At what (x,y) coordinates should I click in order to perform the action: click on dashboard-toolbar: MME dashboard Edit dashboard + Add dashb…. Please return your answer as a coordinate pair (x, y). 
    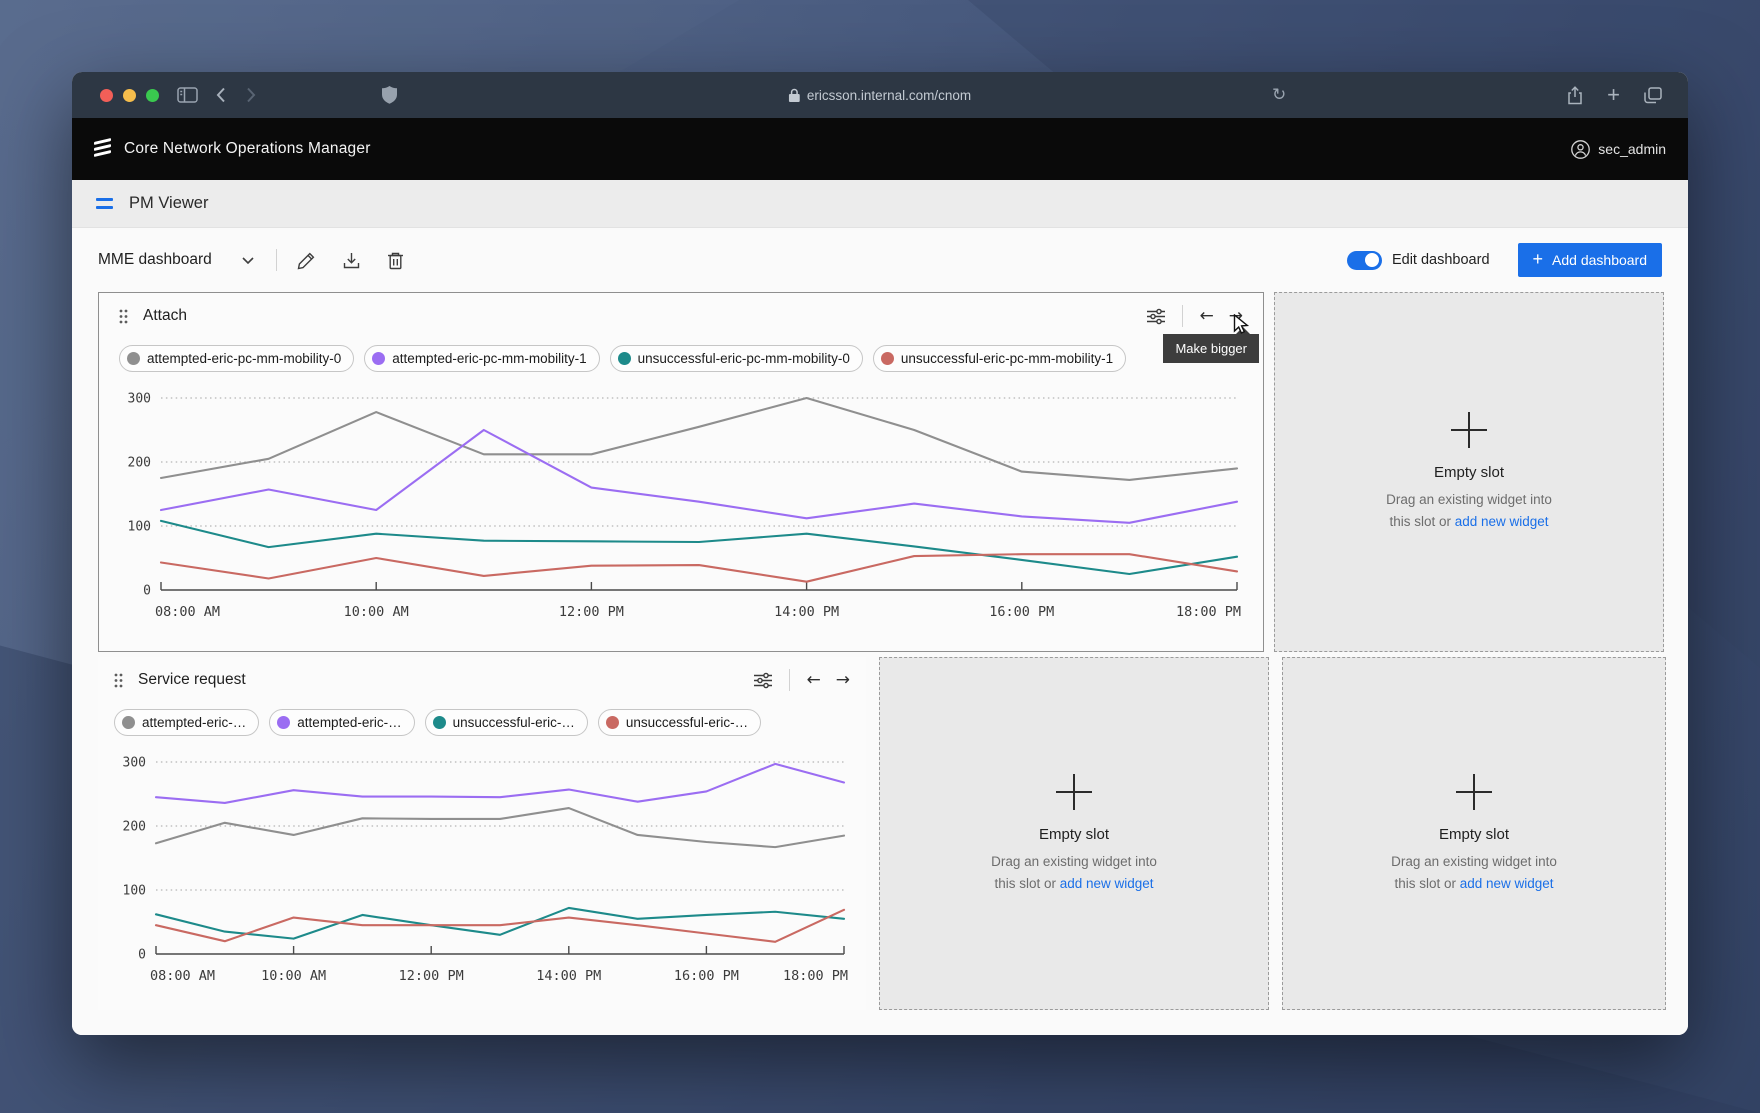
    Looking at the image, I should click on (880, 260).